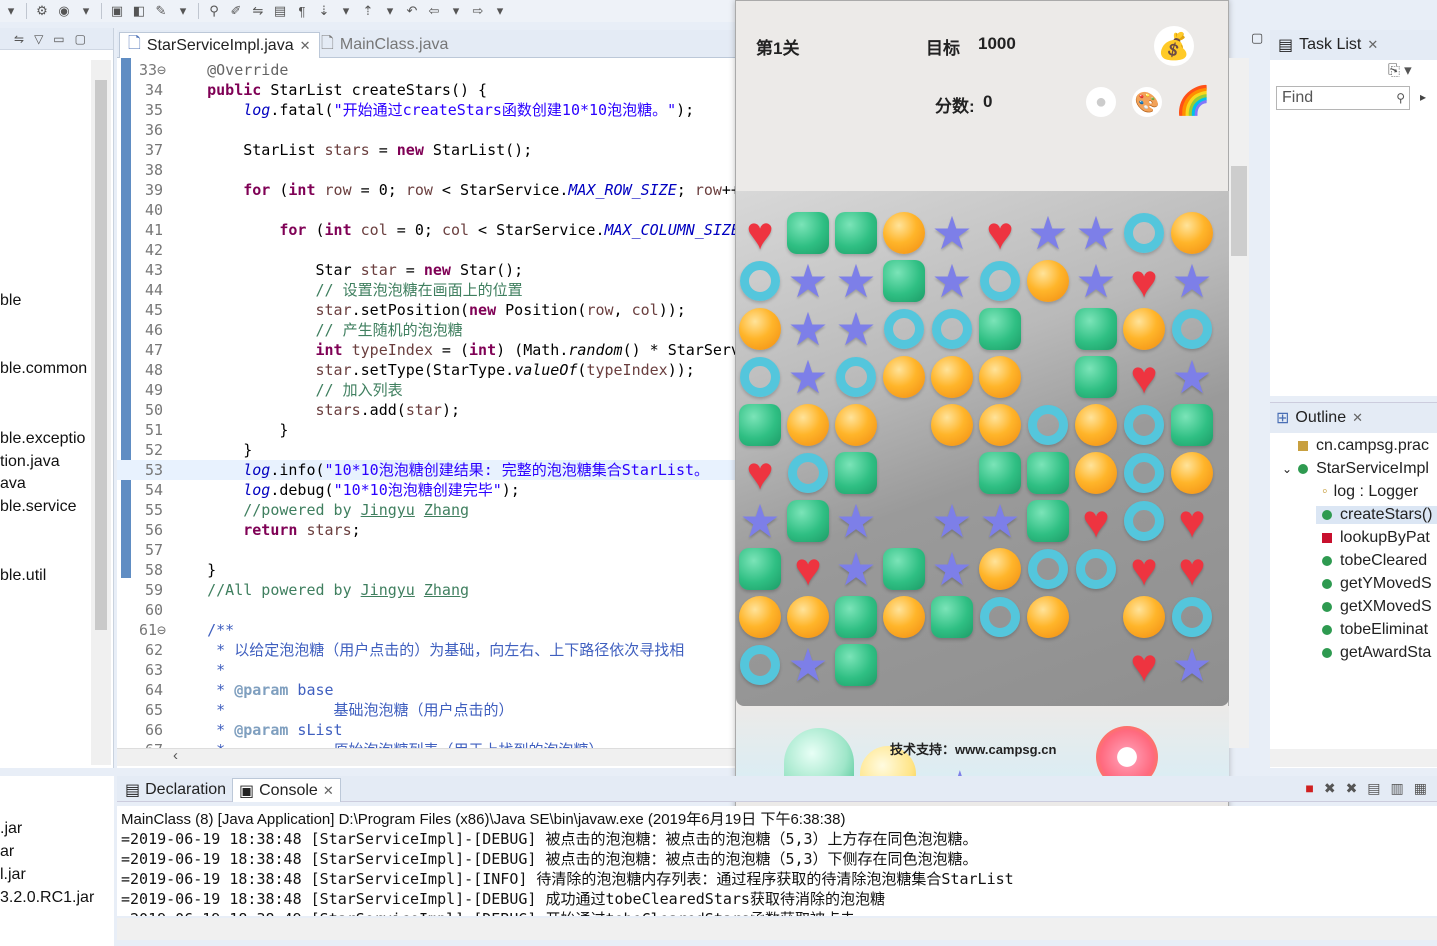  Describe the element at coordinates (1397, 788) in the screenshot. I see `scroll-lock-icon: ▥` at that location.